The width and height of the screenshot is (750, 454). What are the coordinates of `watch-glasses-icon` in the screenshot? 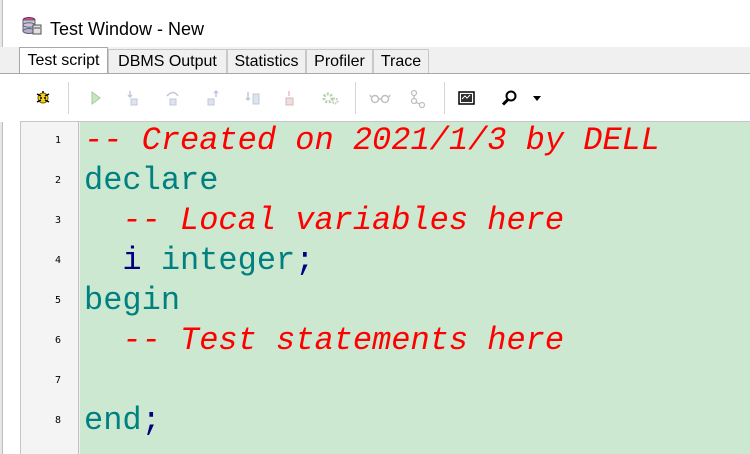 It's located at (380, 98).